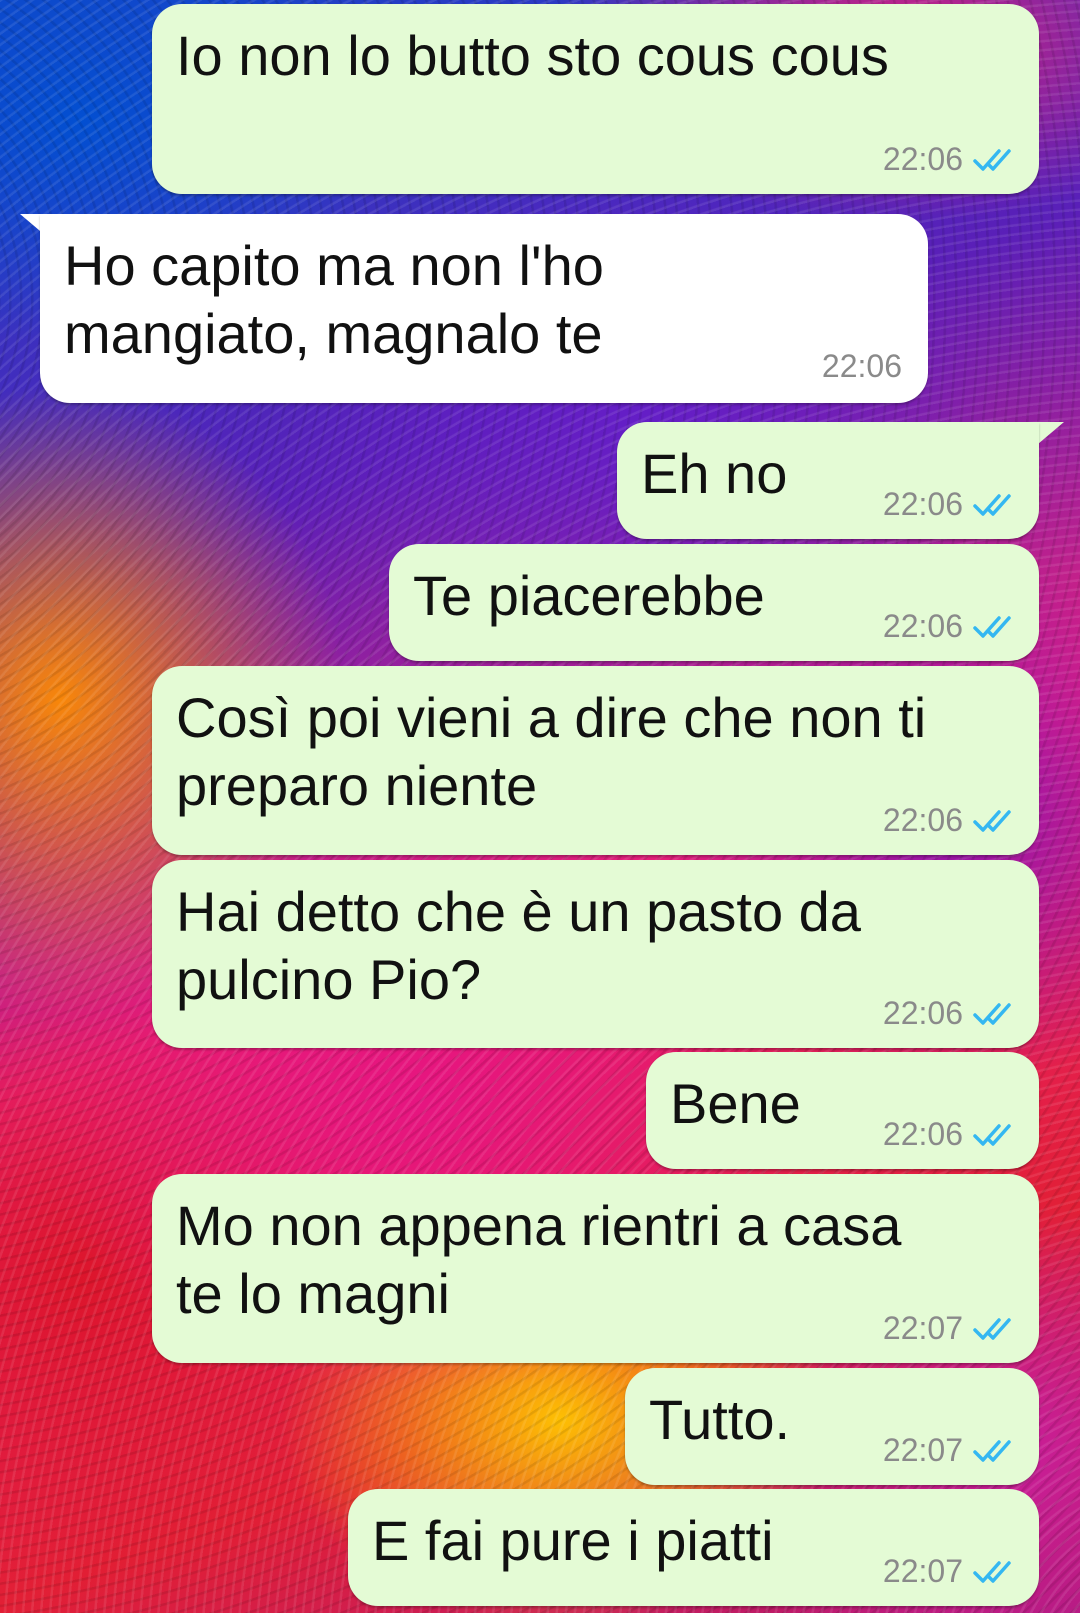 The width and height of the screenshot is (1080, 1613). What do you see at coordinates (573, 1540) in the screenshot?
I see `message-text: E fai pure i piatti` at bounding box center [573, 1540].